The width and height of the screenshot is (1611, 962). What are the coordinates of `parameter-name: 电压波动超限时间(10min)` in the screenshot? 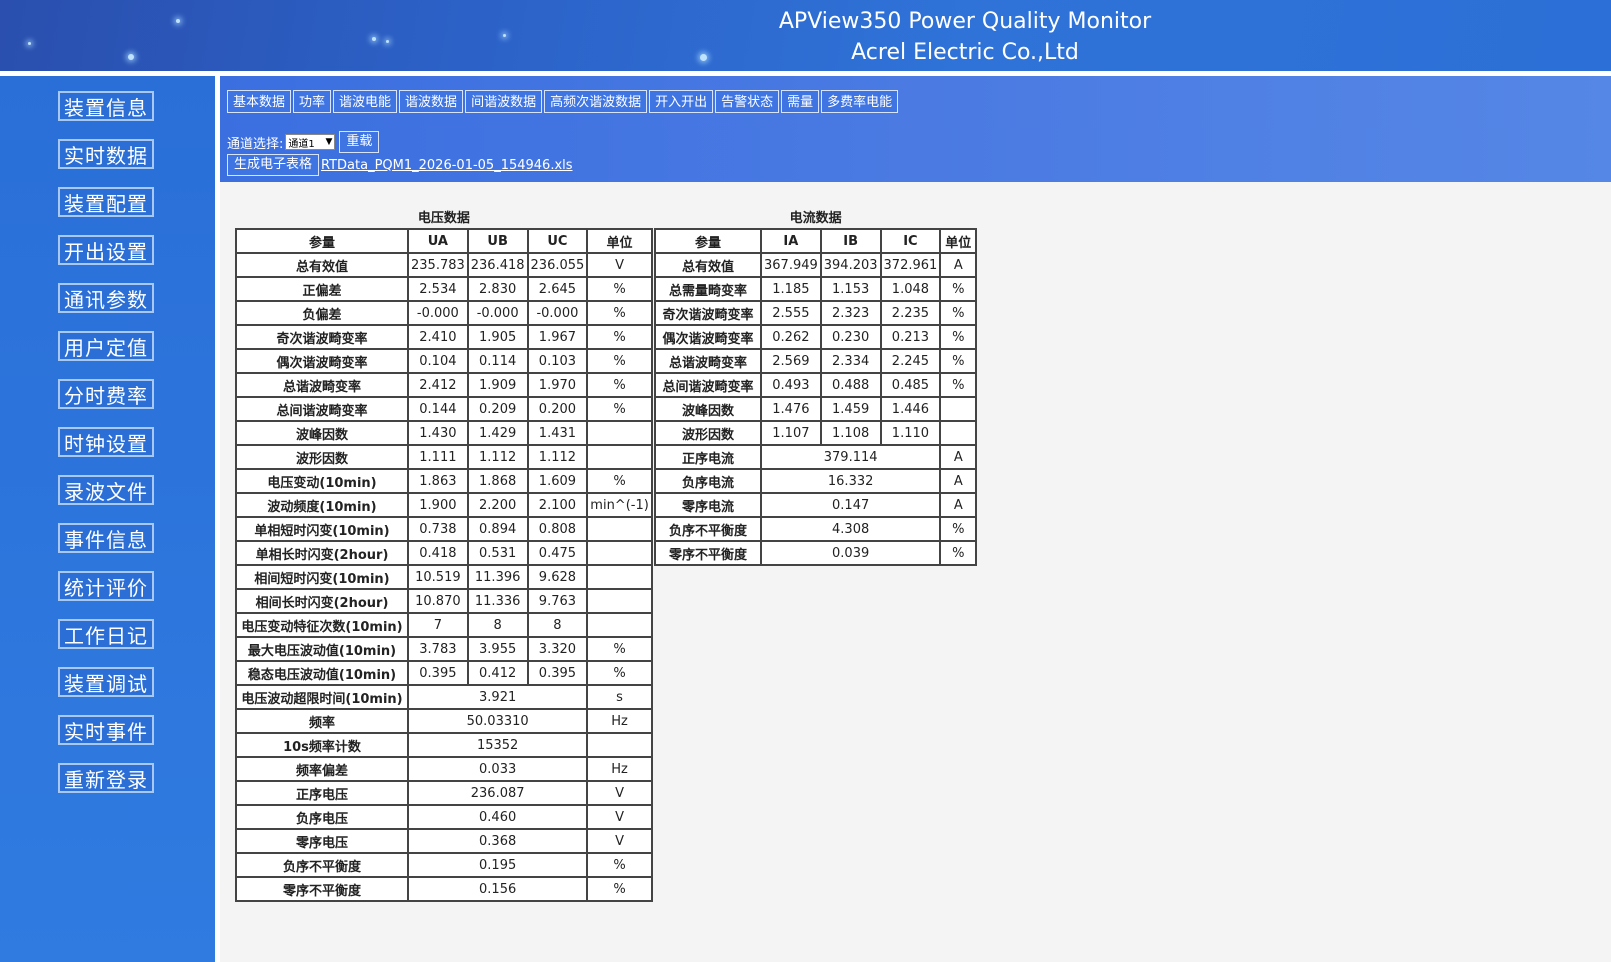 It's located at (322, 697).